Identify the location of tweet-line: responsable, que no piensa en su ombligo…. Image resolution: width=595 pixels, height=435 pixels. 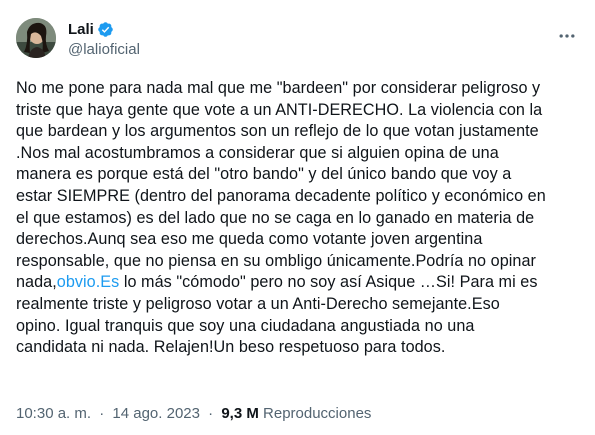
(276, 260).